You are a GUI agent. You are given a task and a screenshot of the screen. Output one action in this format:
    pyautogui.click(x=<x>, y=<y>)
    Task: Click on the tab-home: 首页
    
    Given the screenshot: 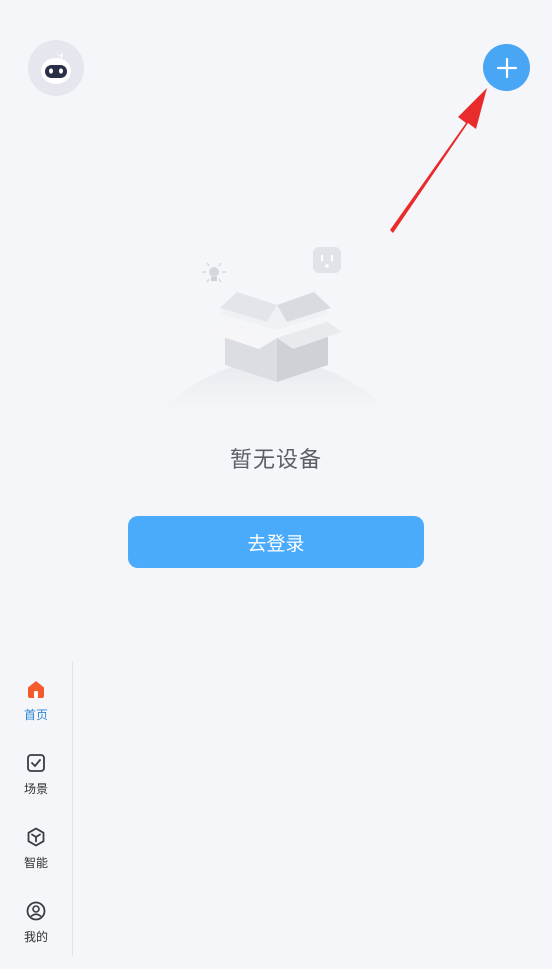 What is the action you would take?
    pyautogui.click(x=36, y=712)
    